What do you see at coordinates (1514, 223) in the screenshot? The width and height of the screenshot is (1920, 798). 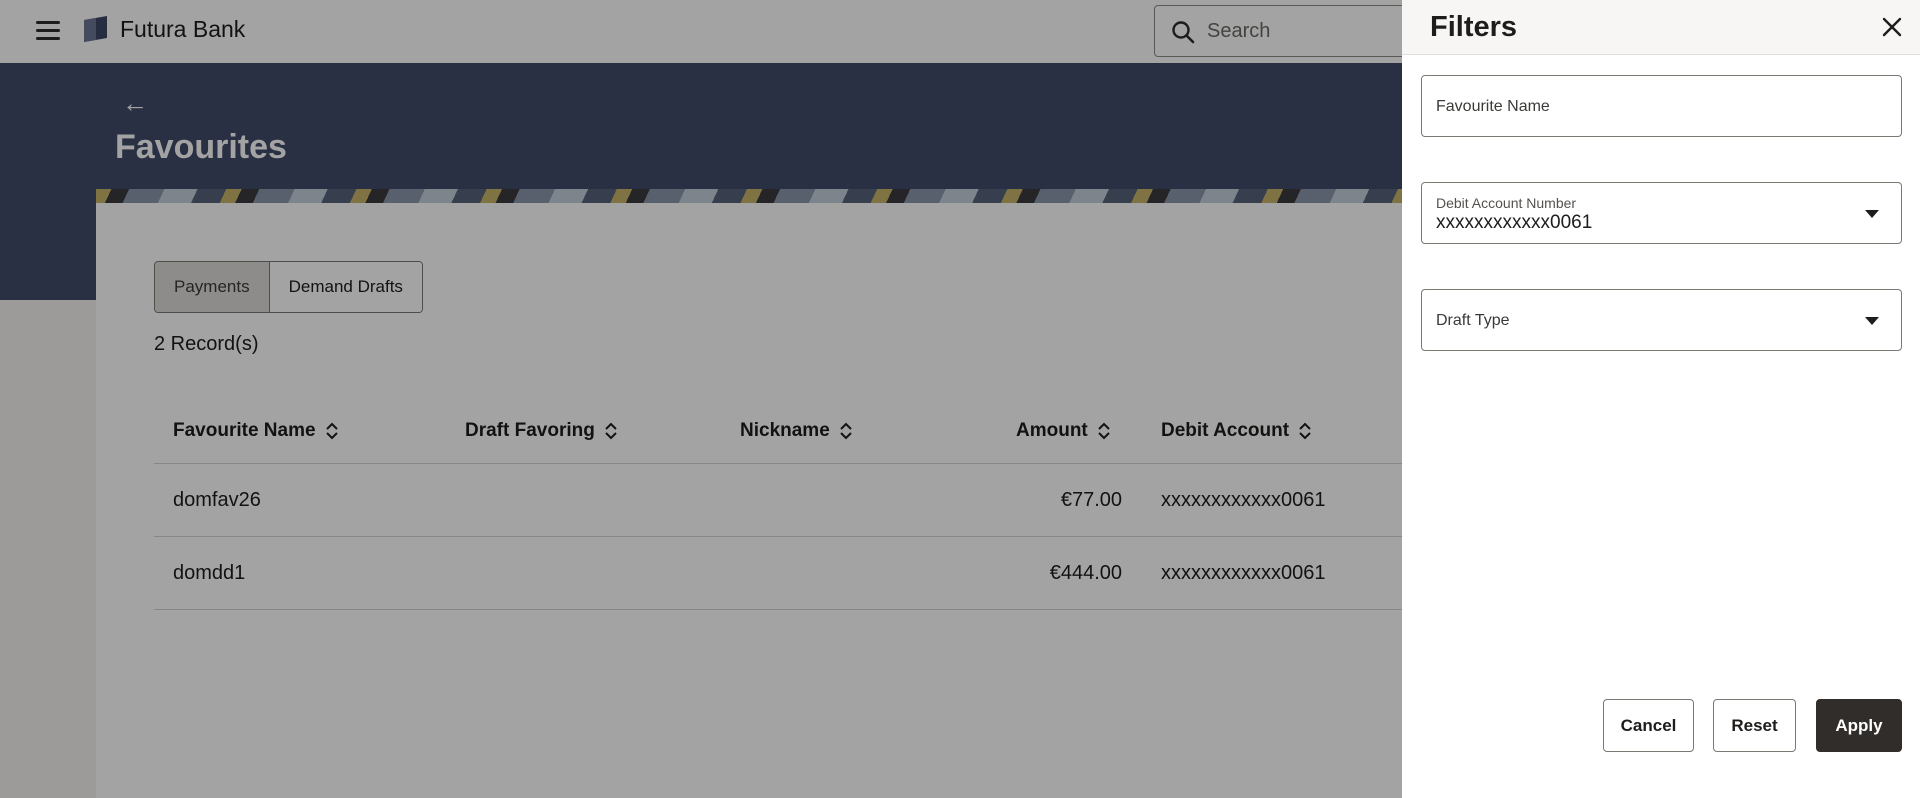 I see `debit-account-value: xxxxxxxxxxxx0061` at bounding box center [1514, 223].